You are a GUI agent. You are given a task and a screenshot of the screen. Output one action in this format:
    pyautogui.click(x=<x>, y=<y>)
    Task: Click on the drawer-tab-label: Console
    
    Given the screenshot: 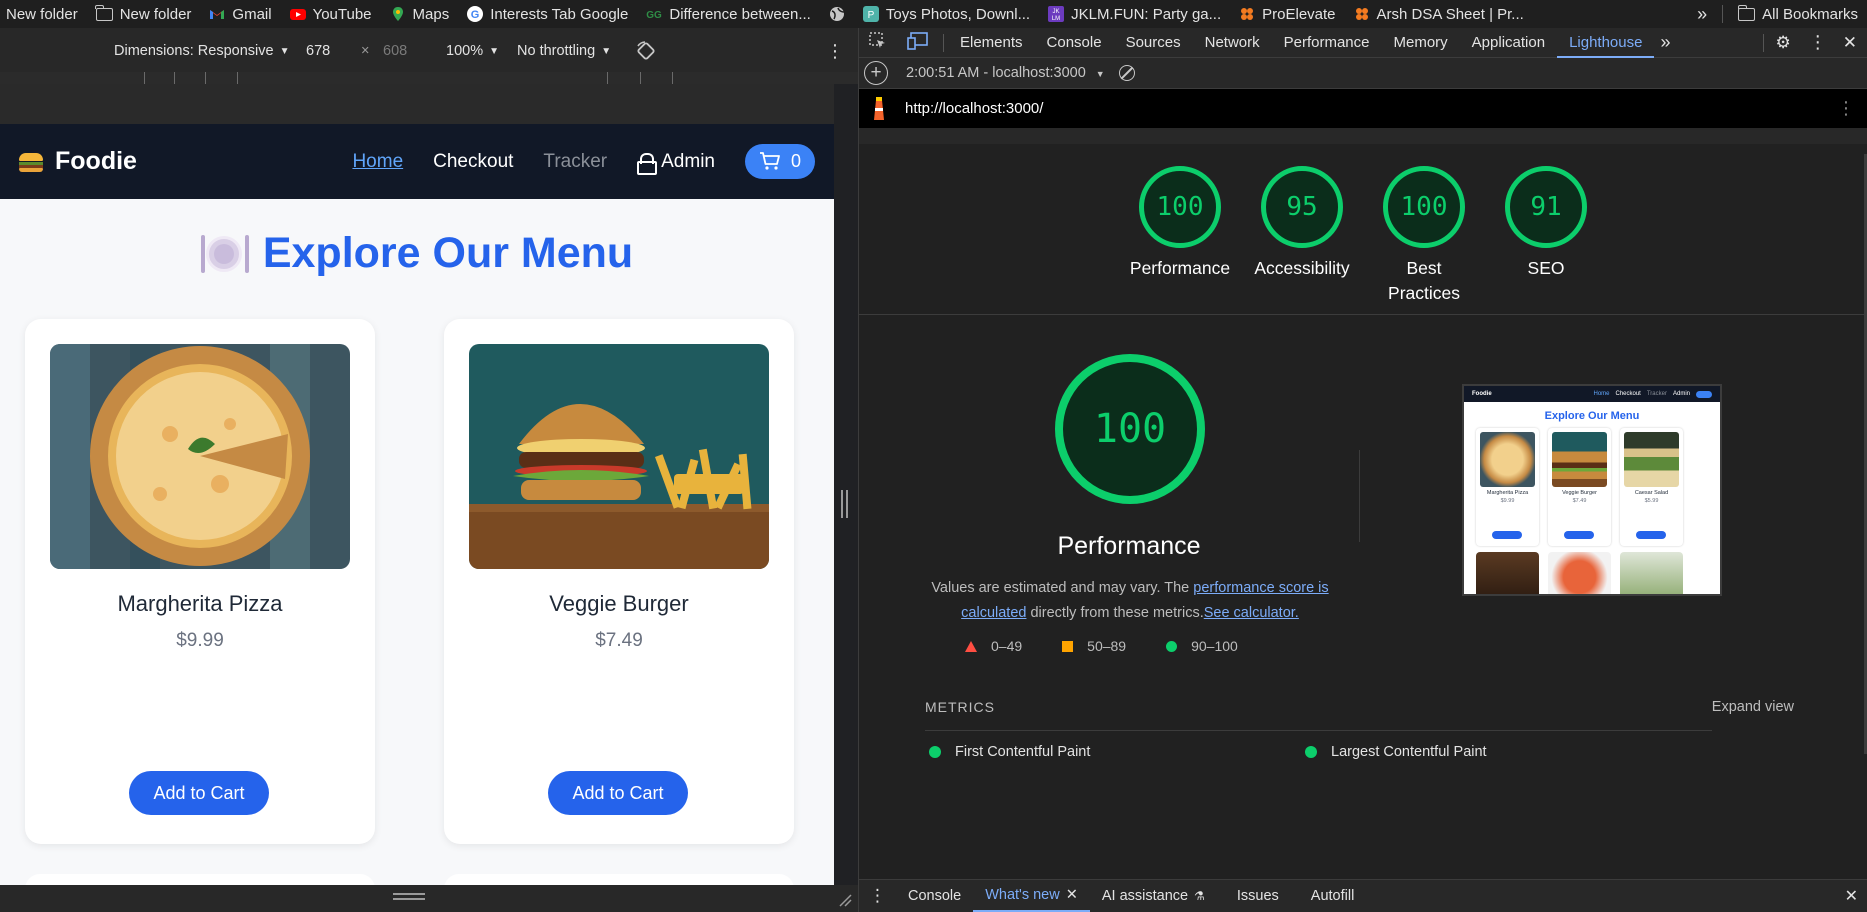 What is the action you would take?
    pyautogui.click(x=935, y=895)
    